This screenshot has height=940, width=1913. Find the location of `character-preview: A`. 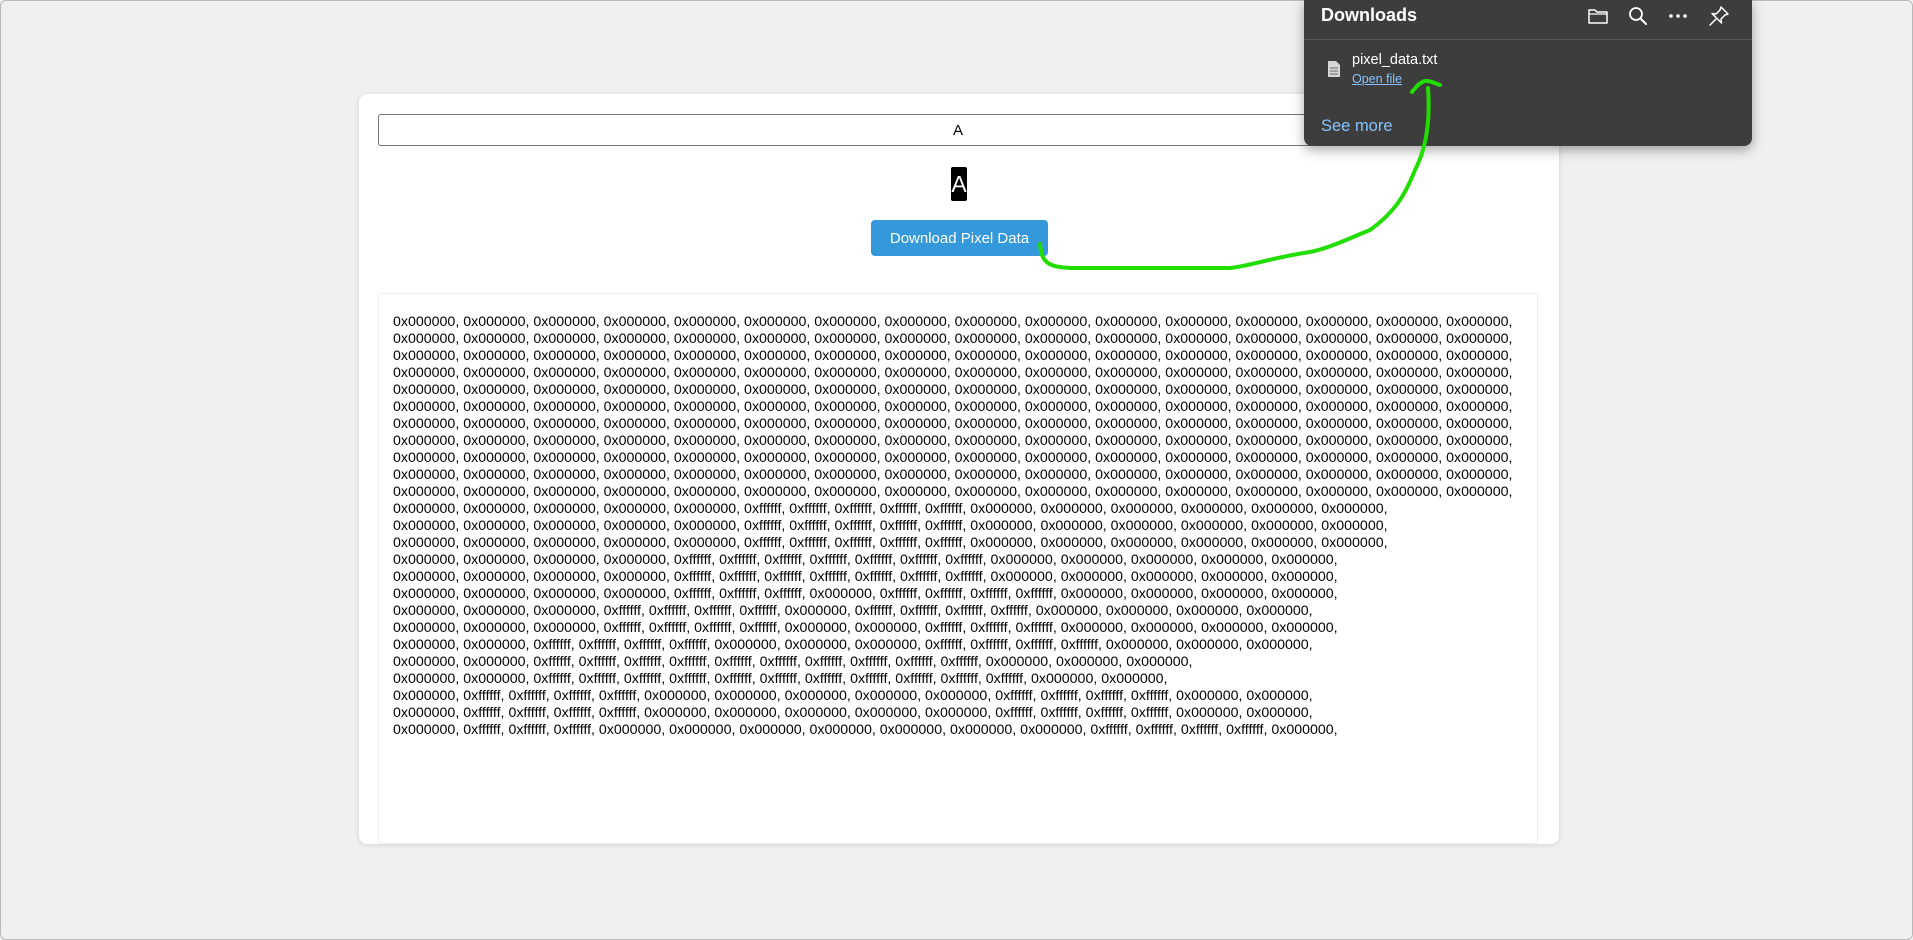

character-preview: A is located at coordinates (959, 184).